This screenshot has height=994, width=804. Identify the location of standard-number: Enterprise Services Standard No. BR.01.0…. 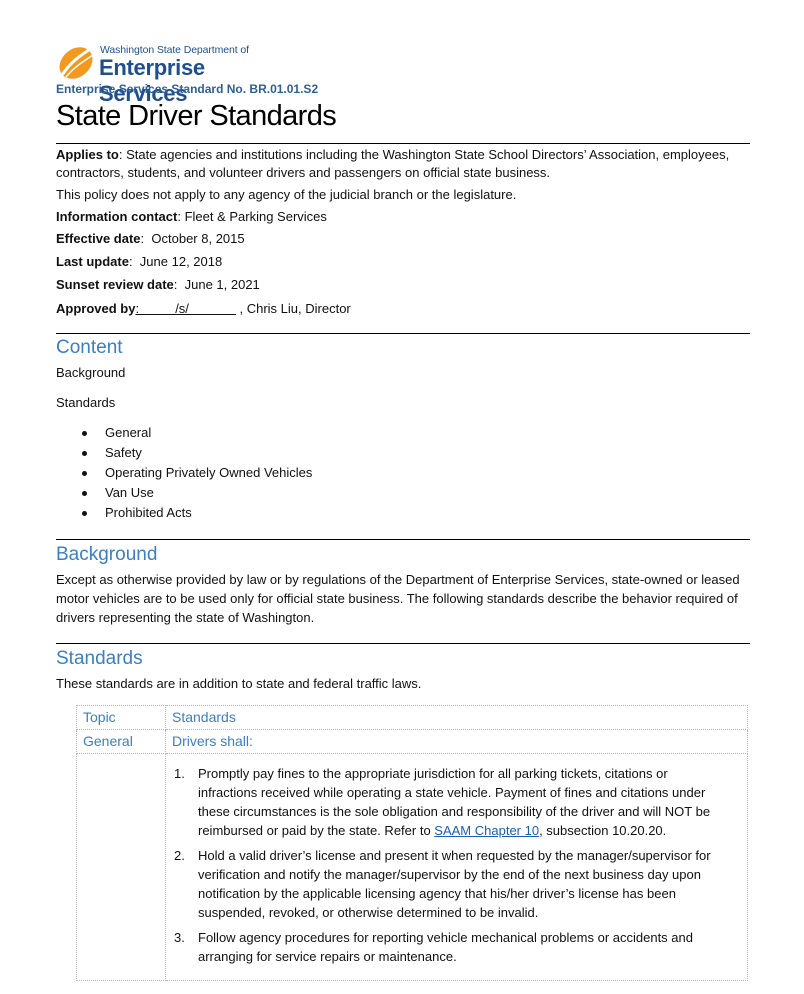
(187, 89).